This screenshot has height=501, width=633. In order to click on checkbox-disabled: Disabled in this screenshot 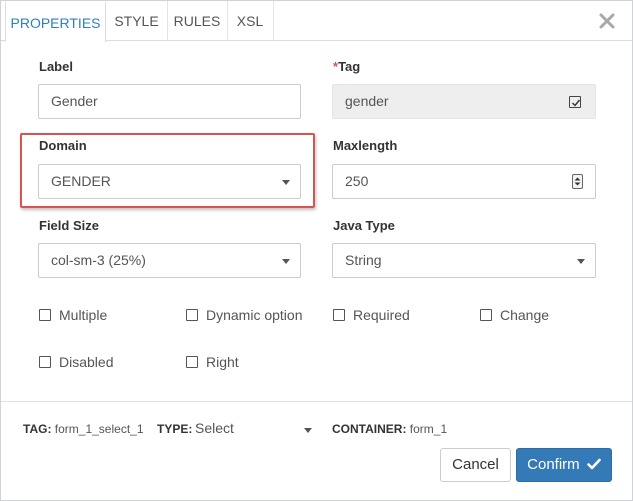, I will do `click(76, 362)`.